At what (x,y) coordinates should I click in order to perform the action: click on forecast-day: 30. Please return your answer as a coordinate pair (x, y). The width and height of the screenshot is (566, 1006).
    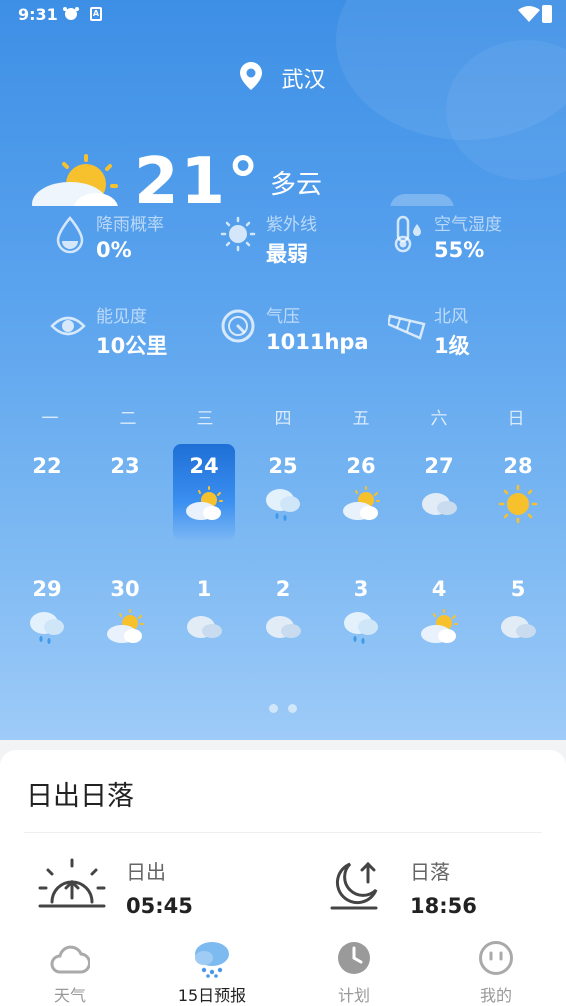
    Looking at the image, I should click on (125, 625).